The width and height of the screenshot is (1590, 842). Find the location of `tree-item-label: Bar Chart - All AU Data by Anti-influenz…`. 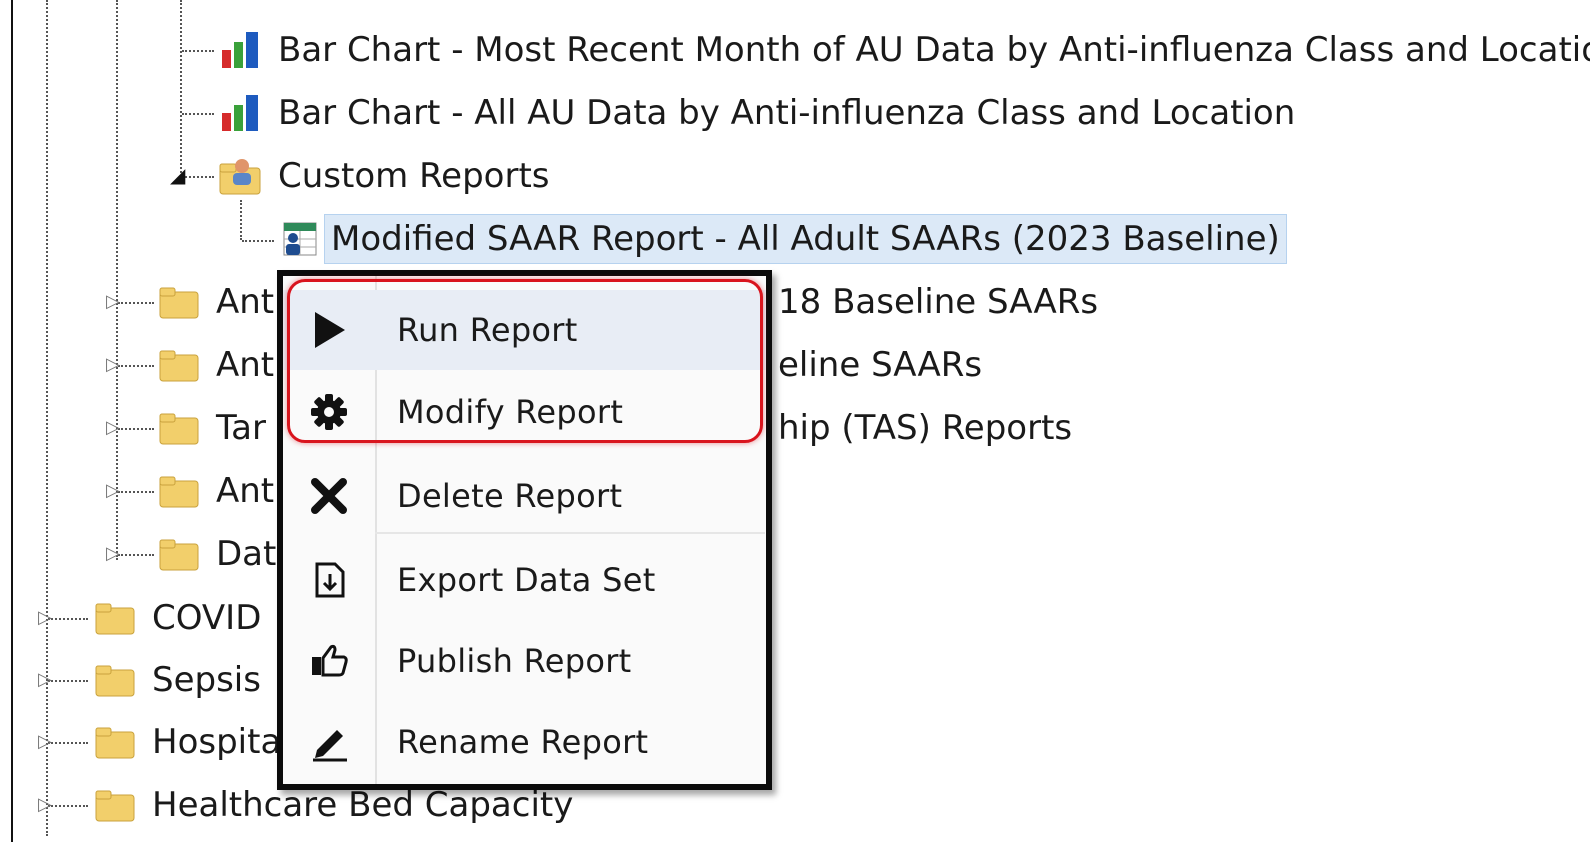

tree-item-label: Bar Chart - All AU Data by Anti-influenz… is located at coordinates (787, 113).